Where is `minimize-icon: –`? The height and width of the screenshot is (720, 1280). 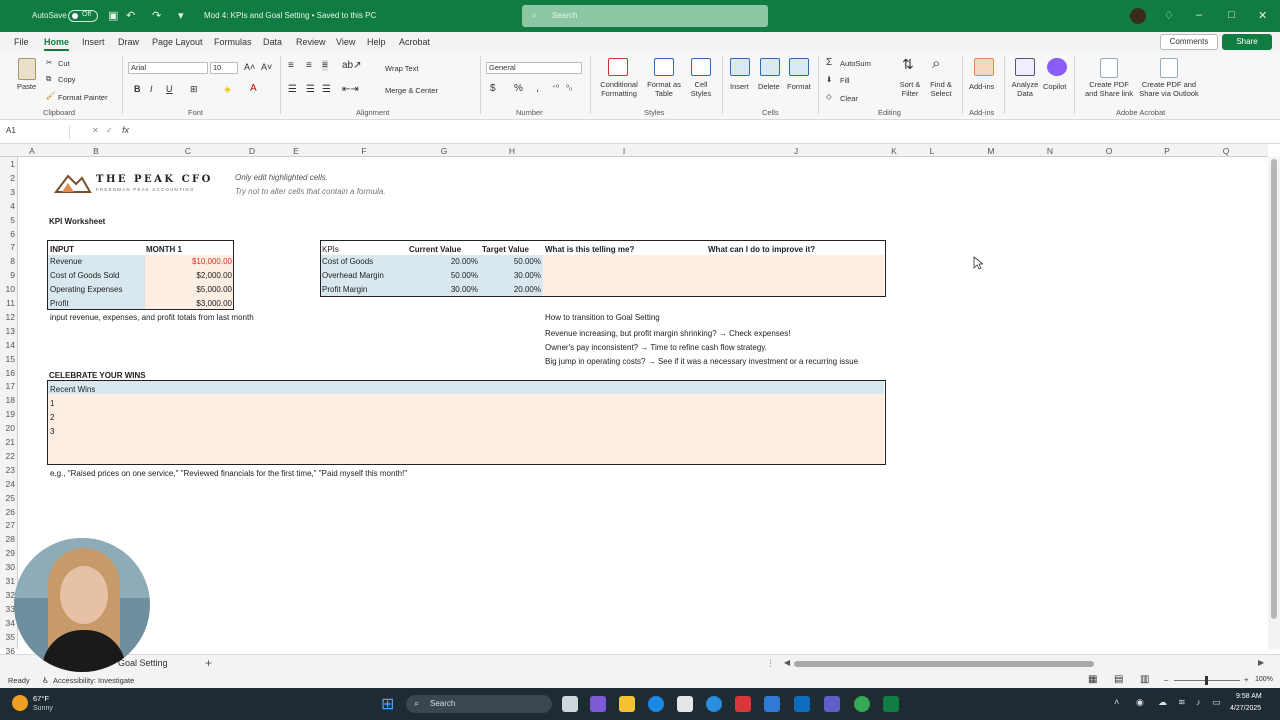
minimize-icon: – is located at coordinates (1199, 15).